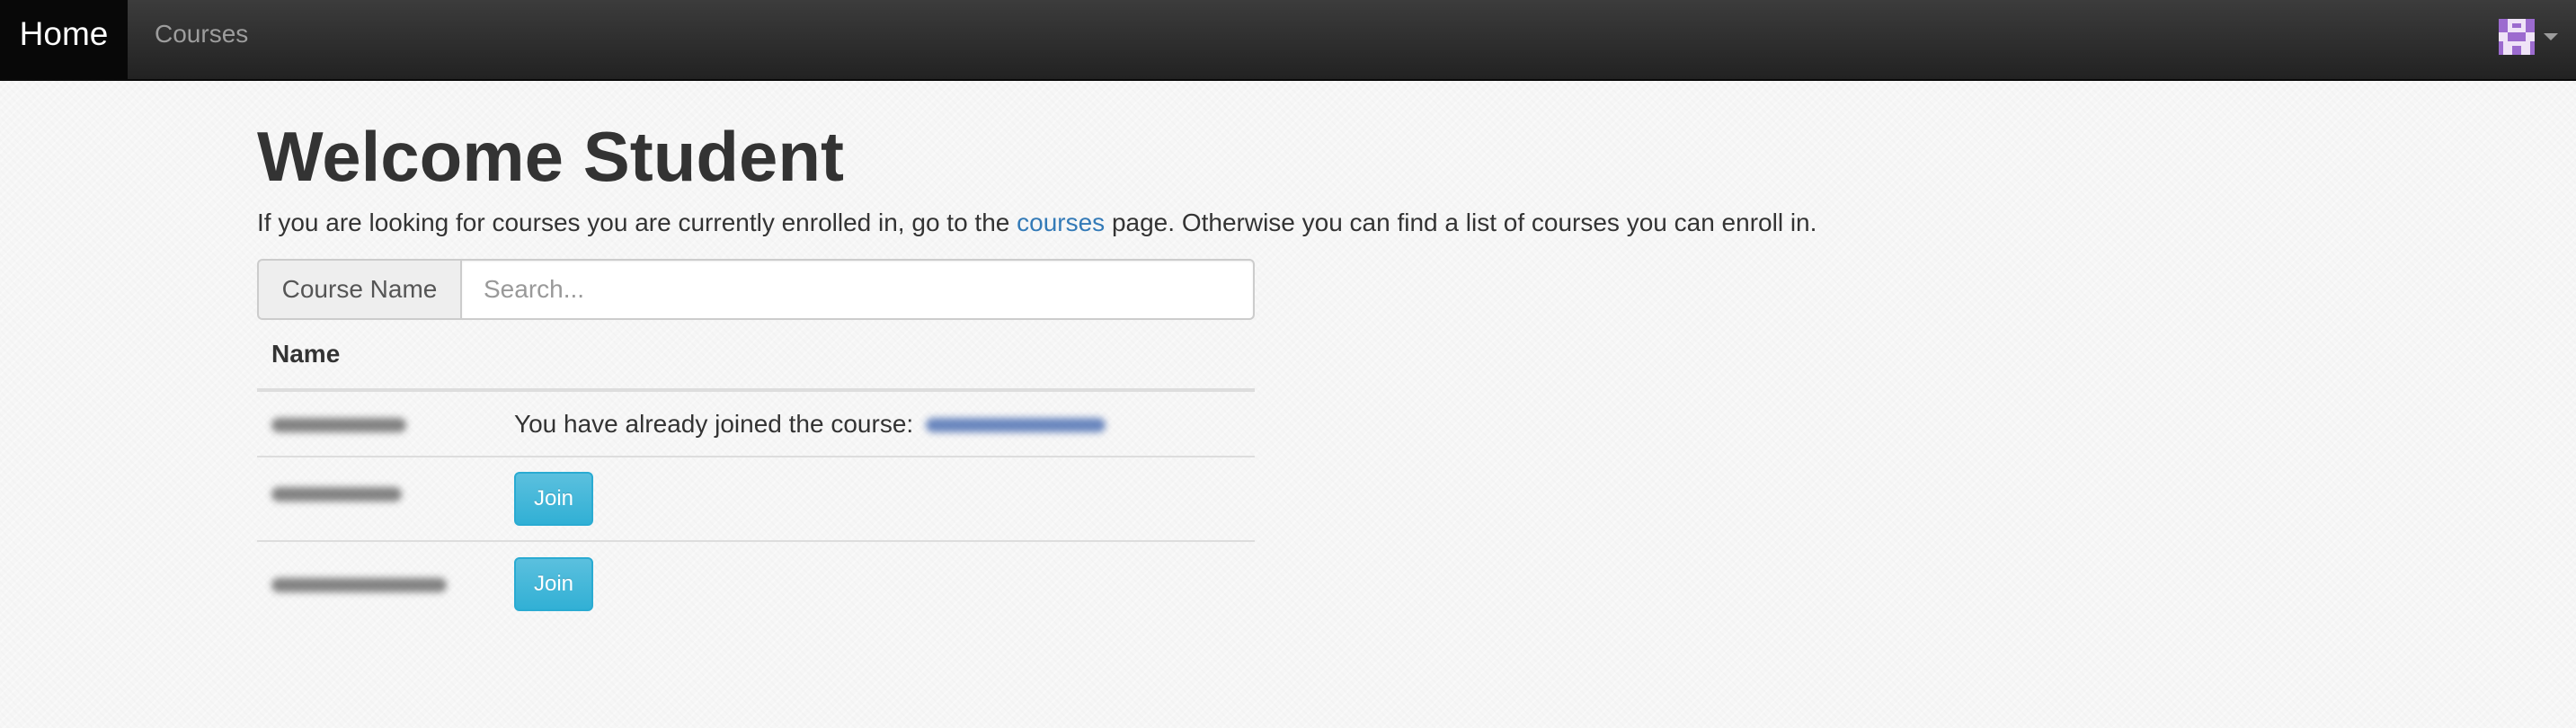  What do you see at coordinates (358, 289) in the screenshot?
I see `search-label: Course Name` at bounding box center [358, 289].